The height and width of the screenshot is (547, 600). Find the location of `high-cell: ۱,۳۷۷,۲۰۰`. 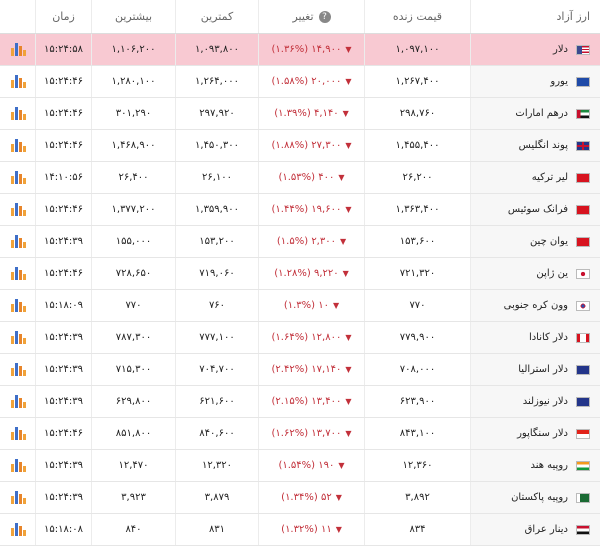

high-cell: ۱,۳۷۷,۲۰۰ is located at coordinates (133, 209).